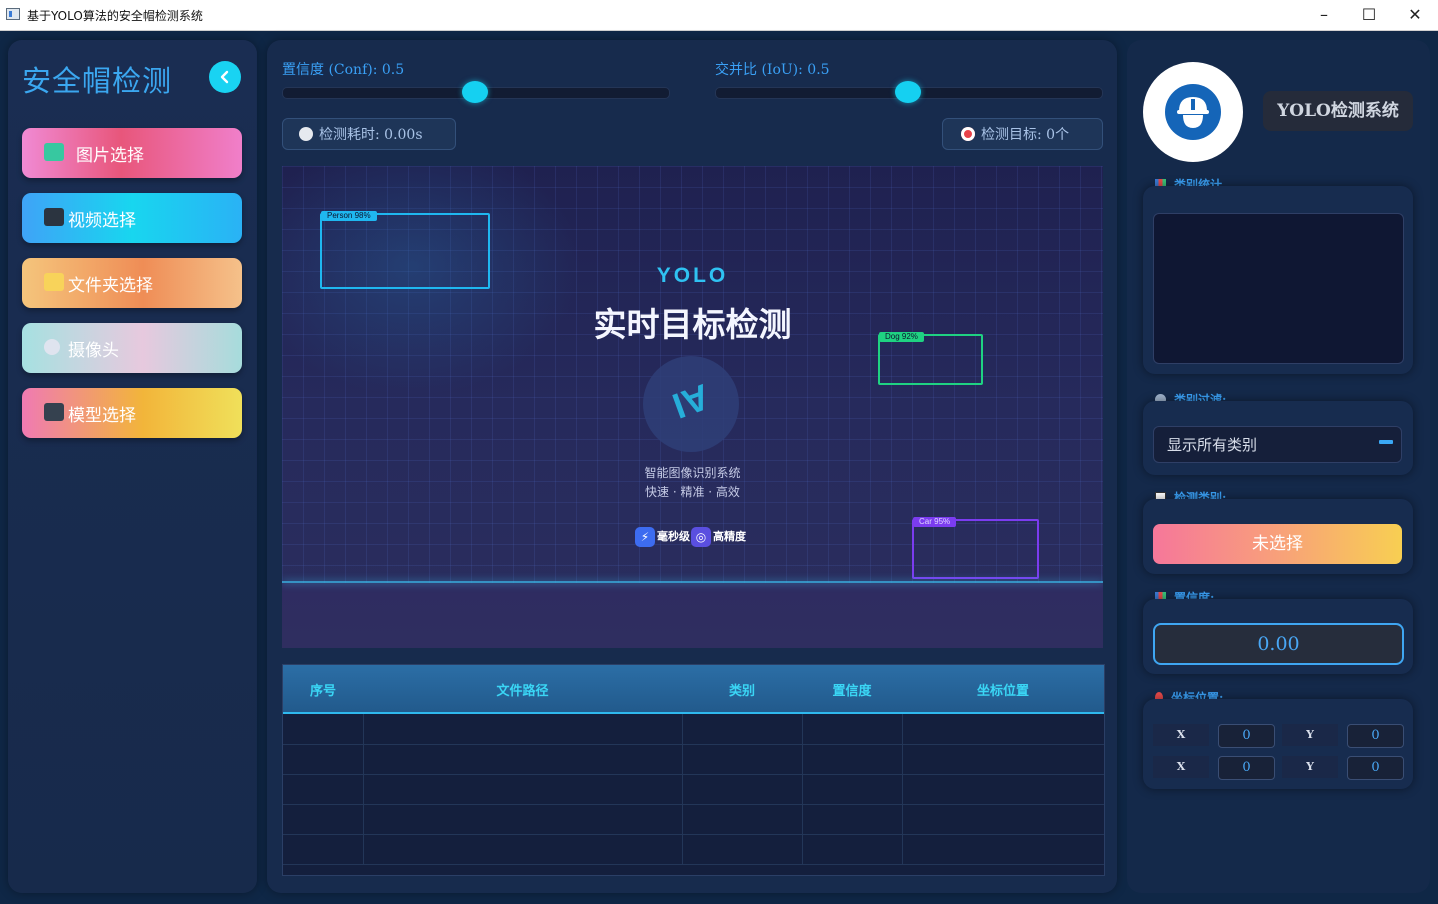 The height and width of the screenshot is (904, 1438). What do you see at coordinates (1181, 735) in the screenshot?
I see `coord-x1-key: X` at bounding box center [1181, 735].